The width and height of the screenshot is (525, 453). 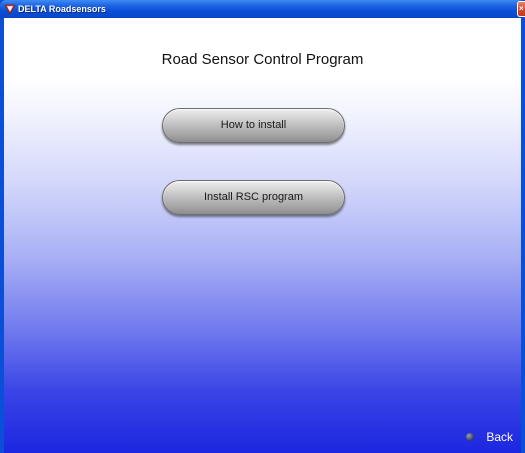 What do you see at coordinates (262, 59) in the screenshot?
I see `page-title: Road Sensor Control Program` at bounding box center [262, 59].